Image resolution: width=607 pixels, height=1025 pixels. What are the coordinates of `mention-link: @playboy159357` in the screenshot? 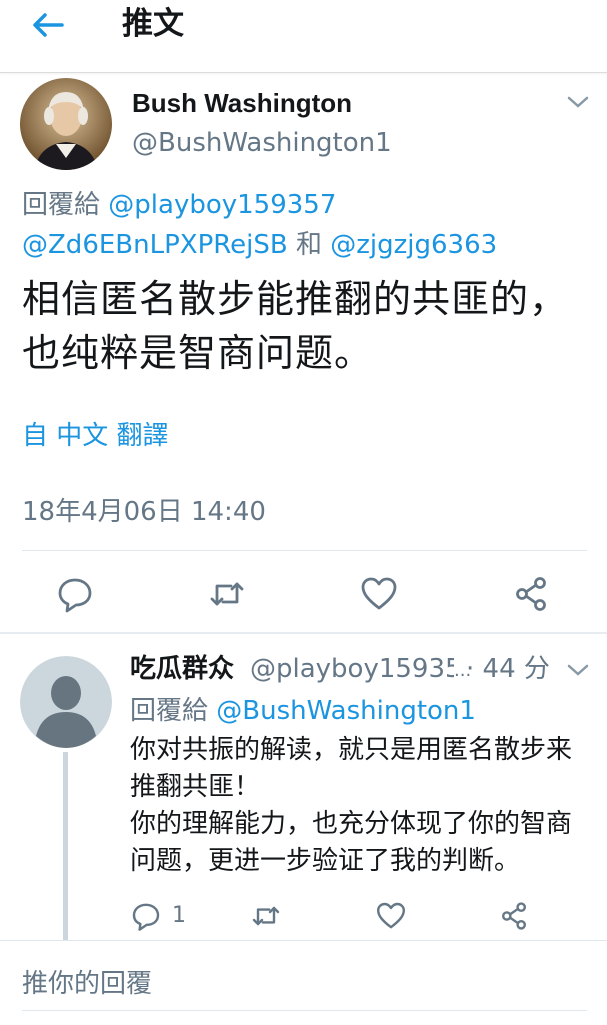 It's located at (222, 205).